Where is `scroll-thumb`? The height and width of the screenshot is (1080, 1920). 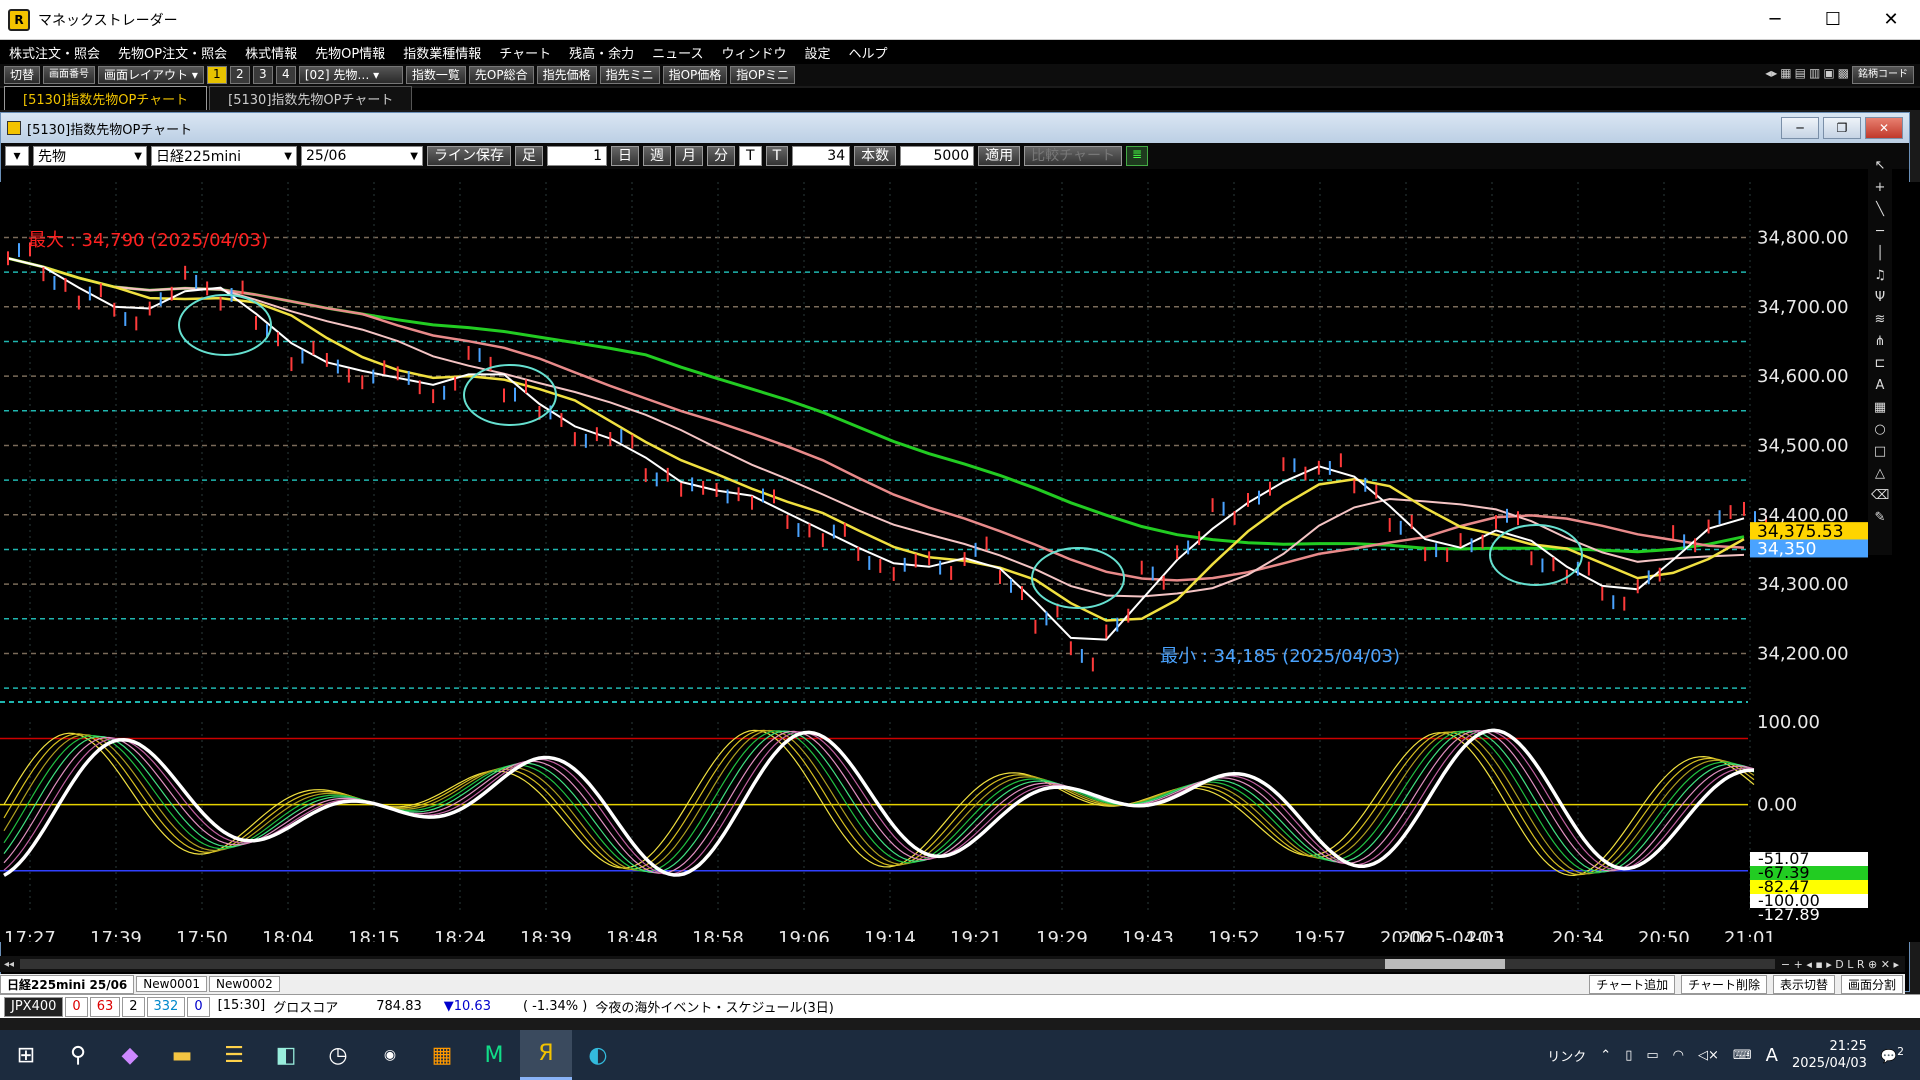
scroll-thumb is located at coordinates (1444, 964).